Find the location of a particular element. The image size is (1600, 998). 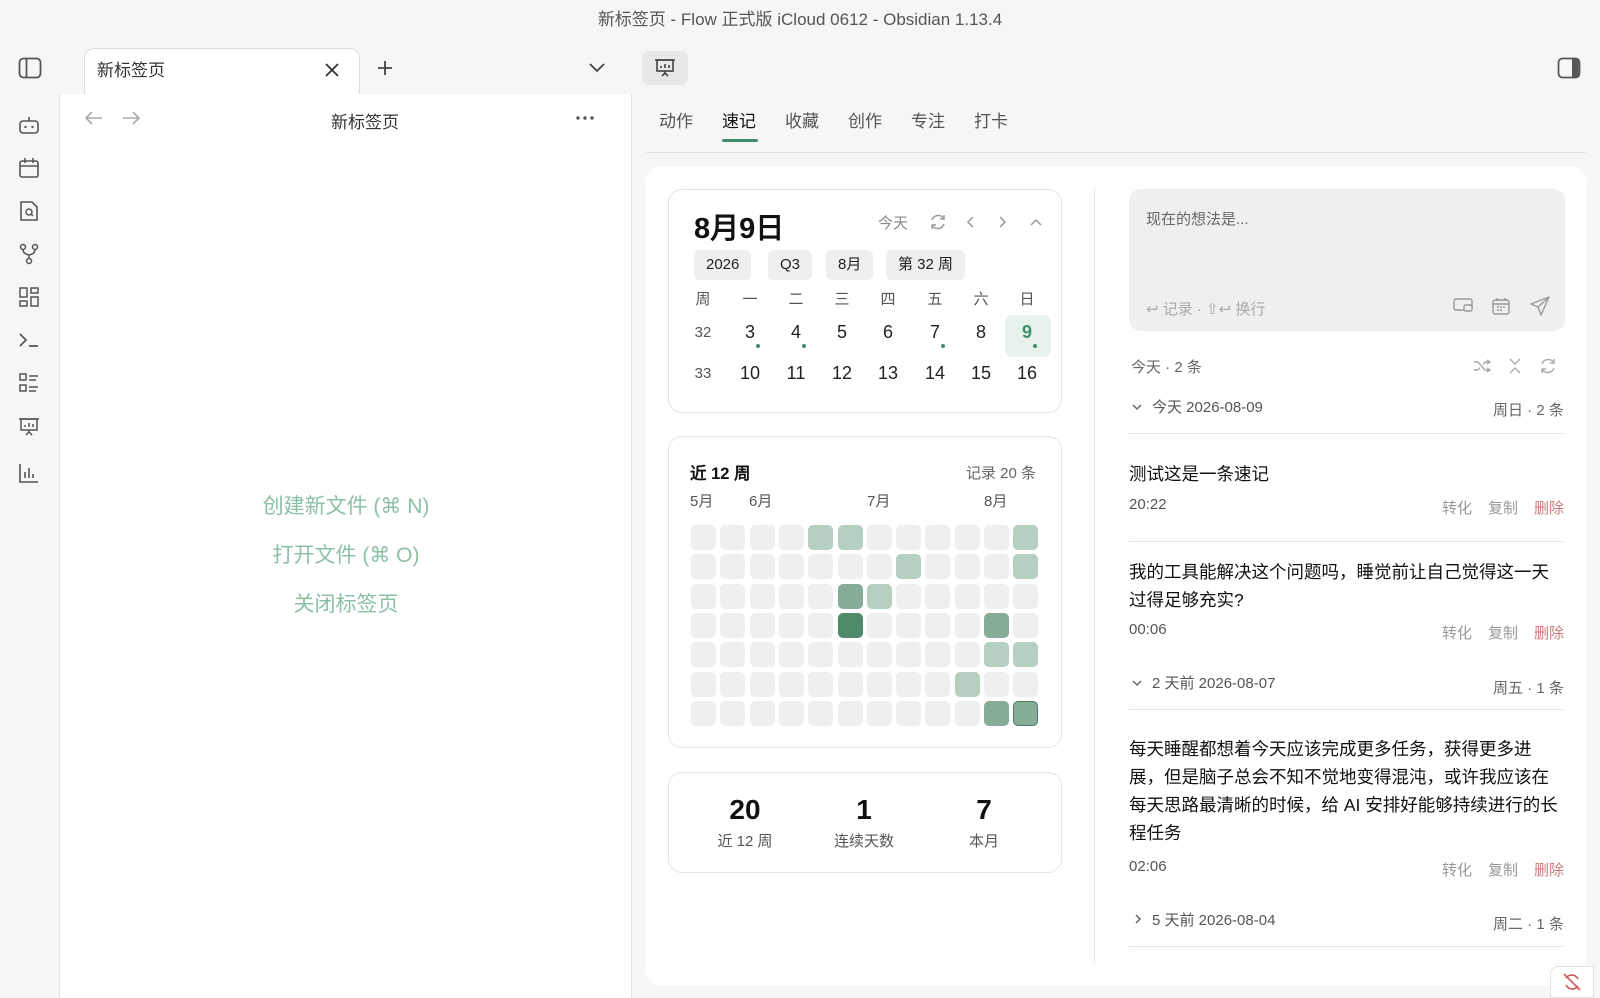

chip-week: 第 32 周 is located at coordinates (926, 265).